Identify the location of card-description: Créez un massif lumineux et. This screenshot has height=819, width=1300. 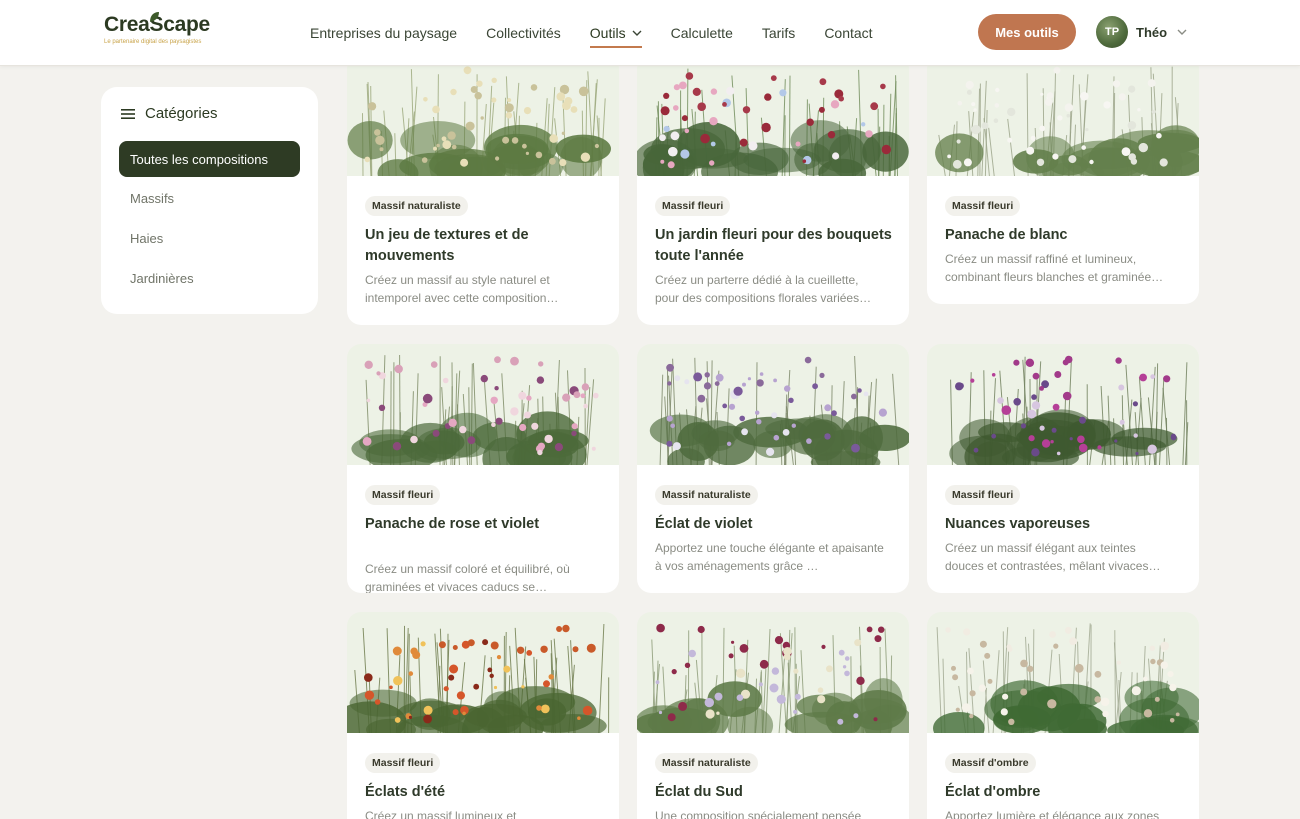
(441, 814).